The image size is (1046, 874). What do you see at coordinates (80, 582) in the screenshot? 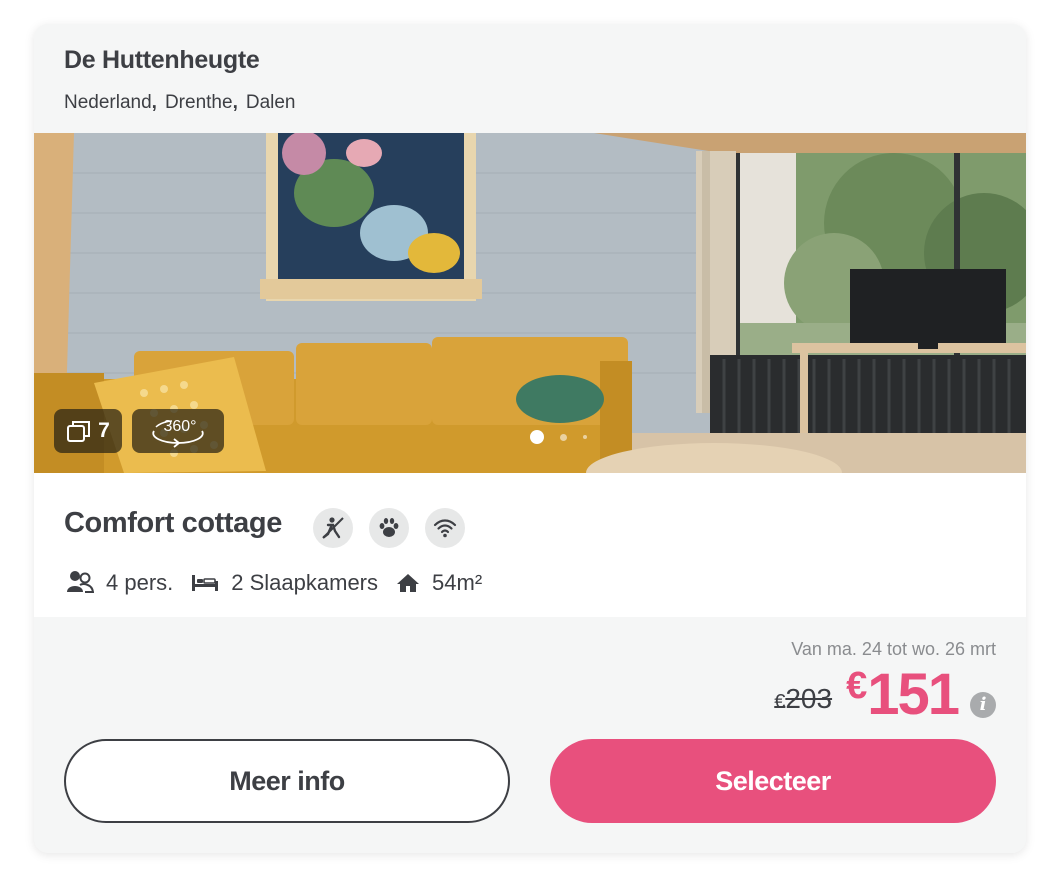
I see `persons-icon` at bounding box center [80, 582].